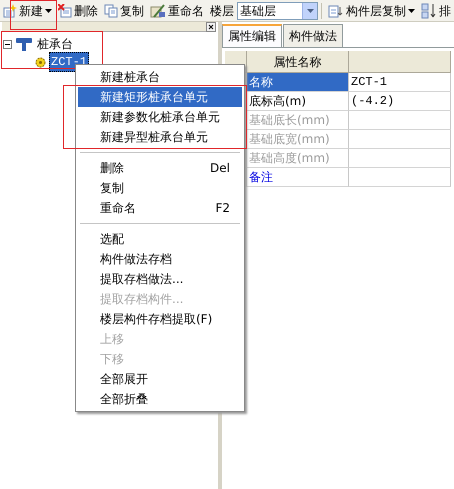  I want to click on tree-item: 桩承台, so click(55, 44).